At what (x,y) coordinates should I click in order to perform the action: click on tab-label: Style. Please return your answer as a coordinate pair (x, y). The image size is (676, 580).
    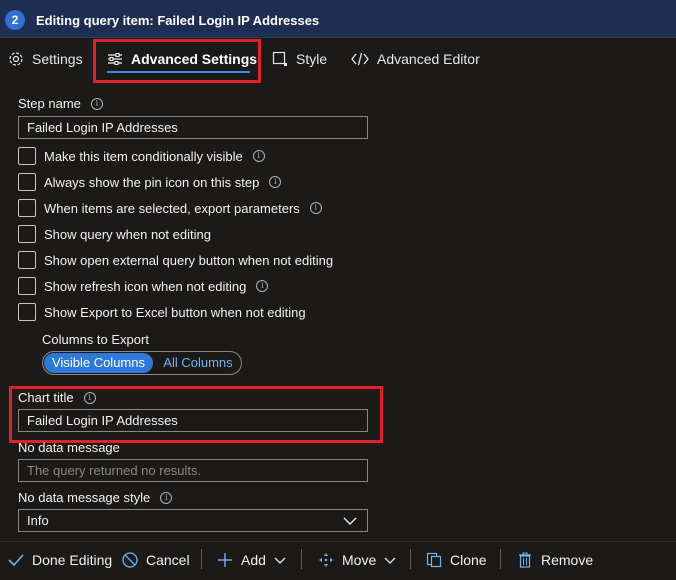
    Looking at the image, I should click on (312, 59).